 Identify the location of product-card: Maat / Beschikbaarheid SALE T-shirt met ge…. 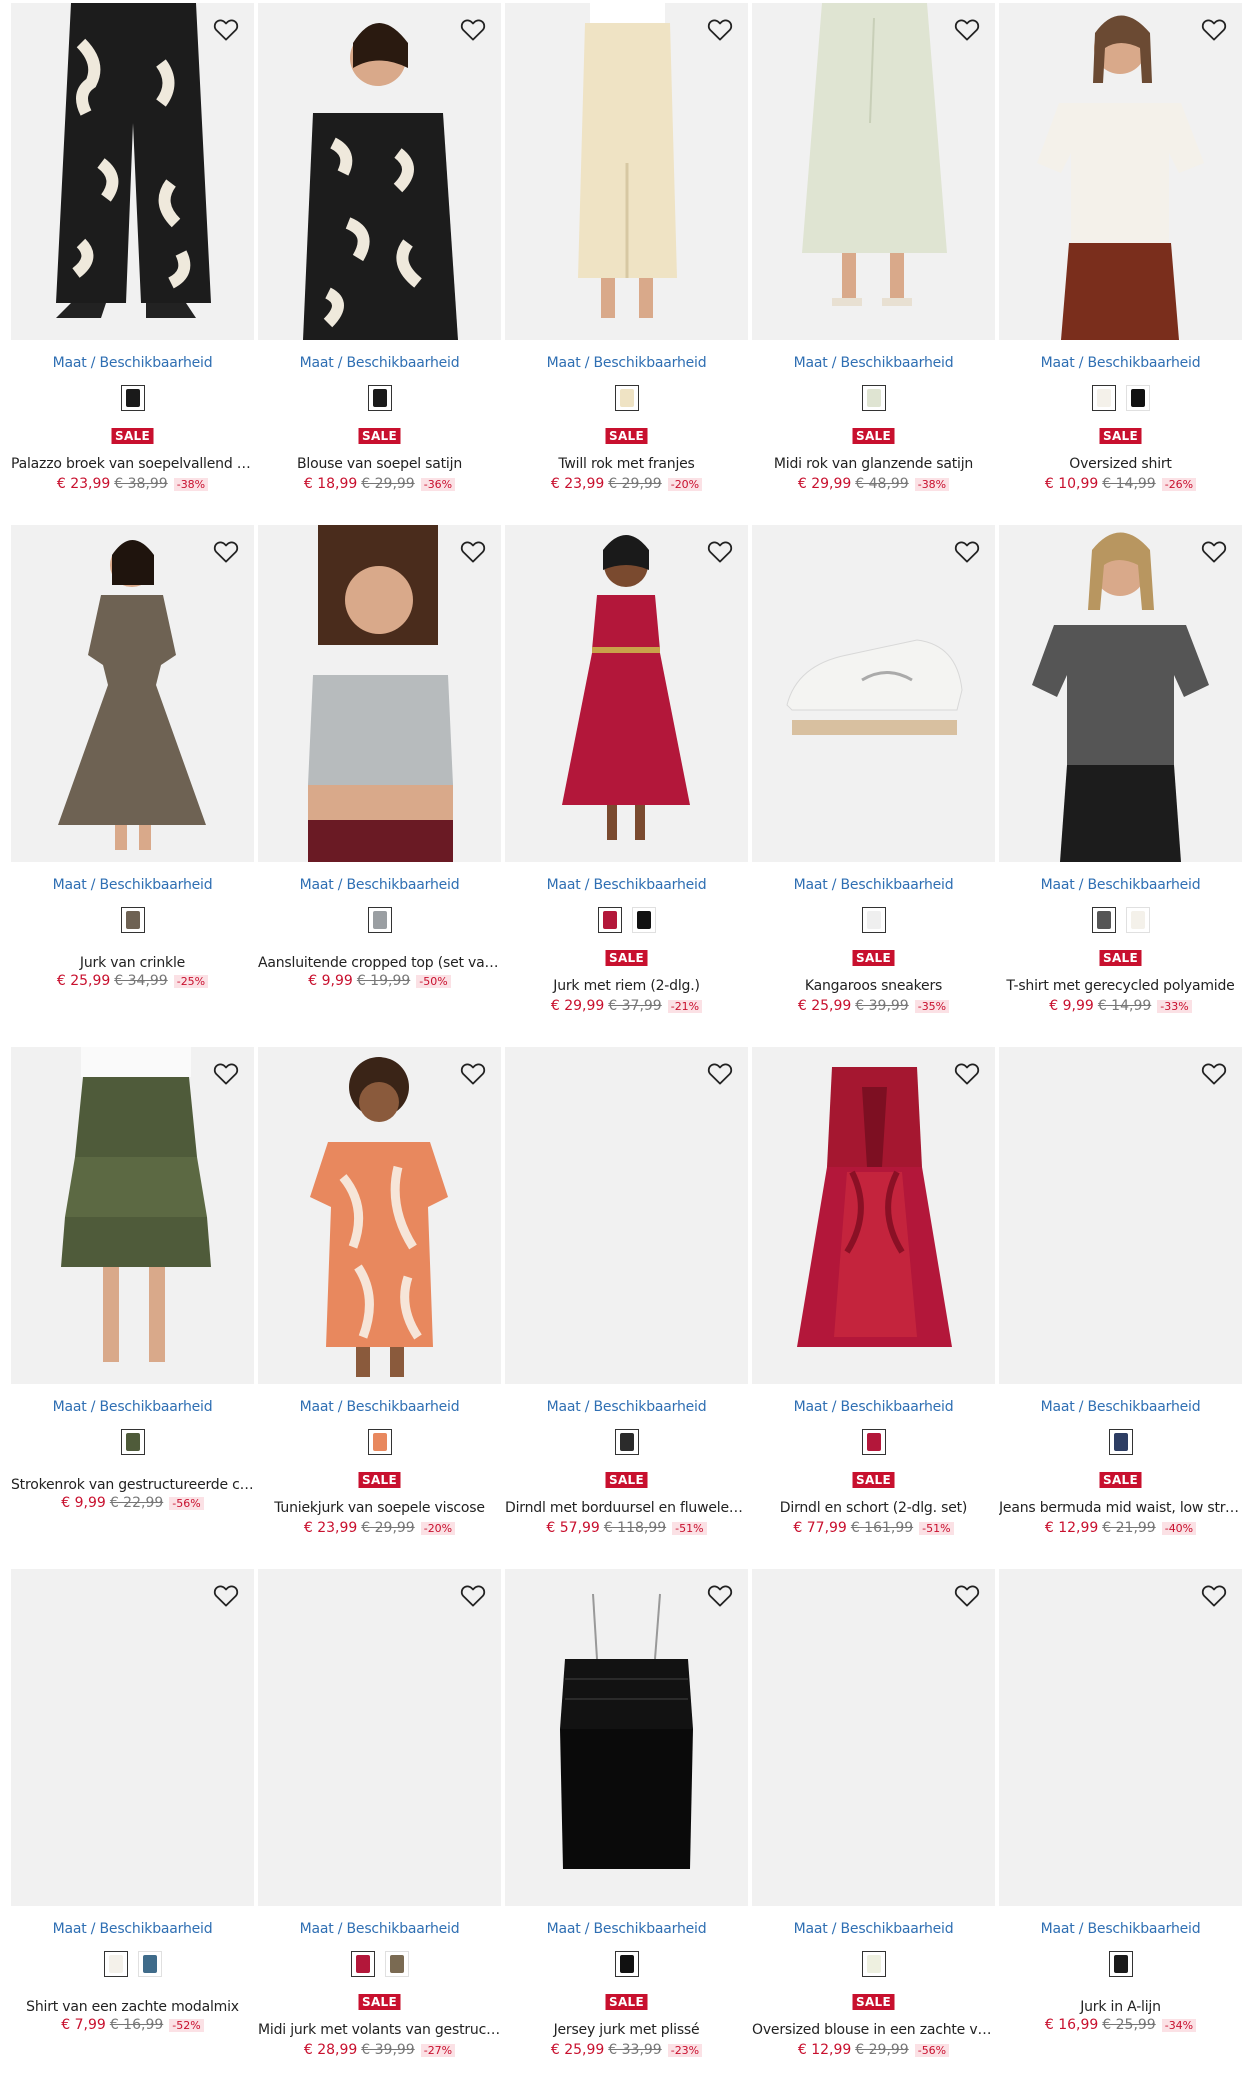
(1120, 775).